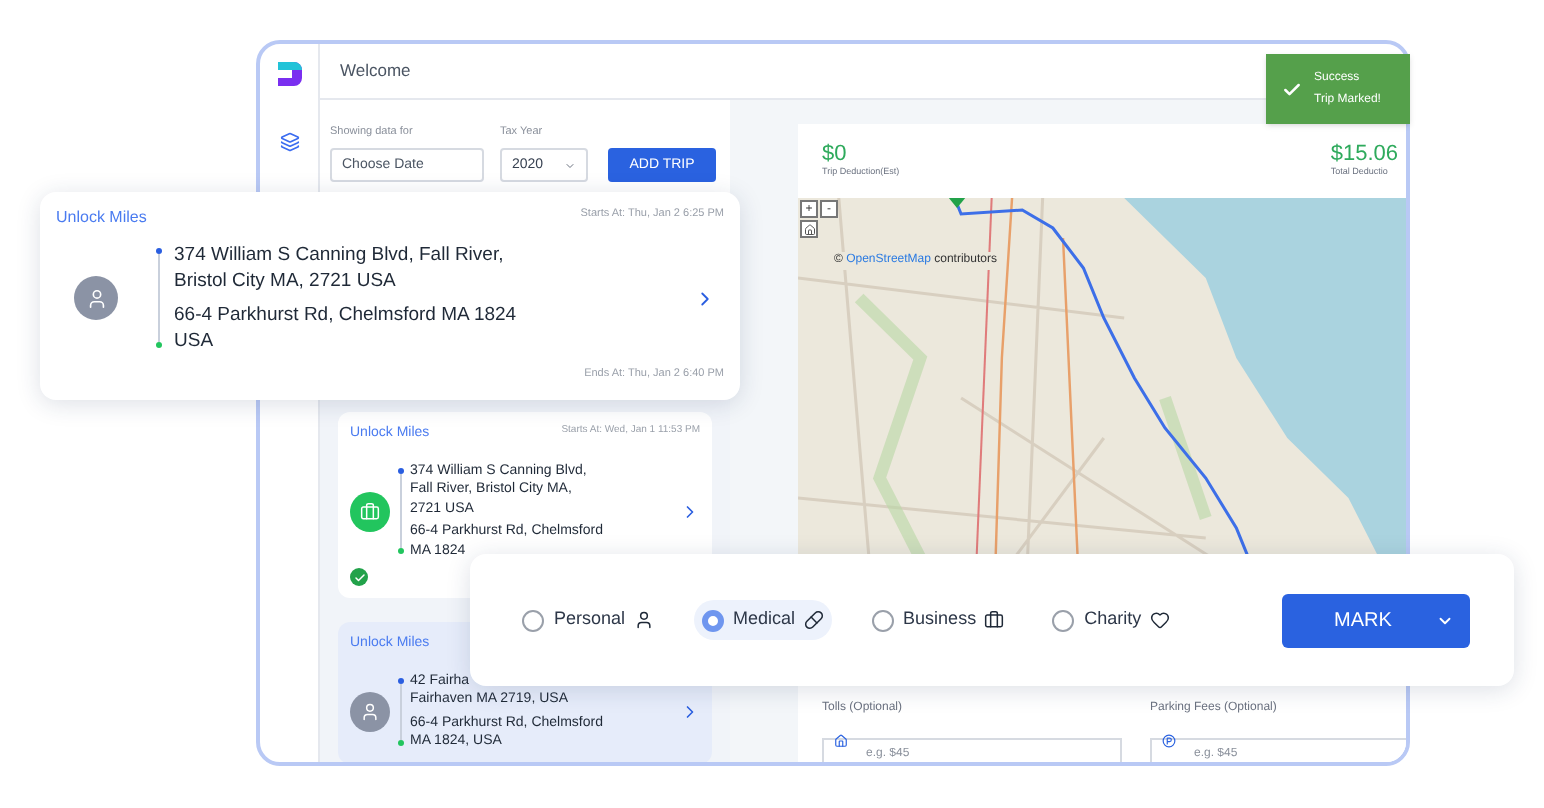 The height and width of the screenshot is (808, 1544). Describe the element at coordinates (289, 142) in the screenshot. I see `layers-icon` at that location.